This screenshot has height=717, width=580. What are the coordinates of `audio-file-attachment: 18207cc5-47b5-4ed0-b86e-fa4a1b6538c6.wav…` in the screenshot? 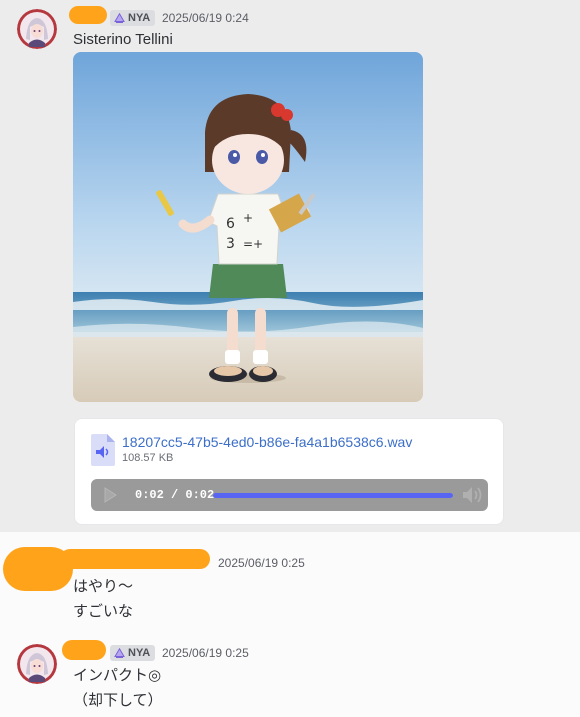 It's located at (289, 471).